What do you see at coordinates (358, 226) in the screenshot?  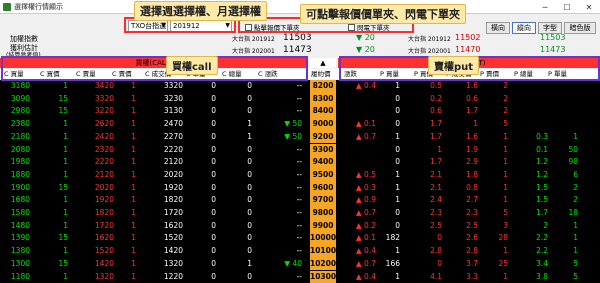 I see `put-cell-p1: ▲ 0.2` at bounding box center [358, 226].